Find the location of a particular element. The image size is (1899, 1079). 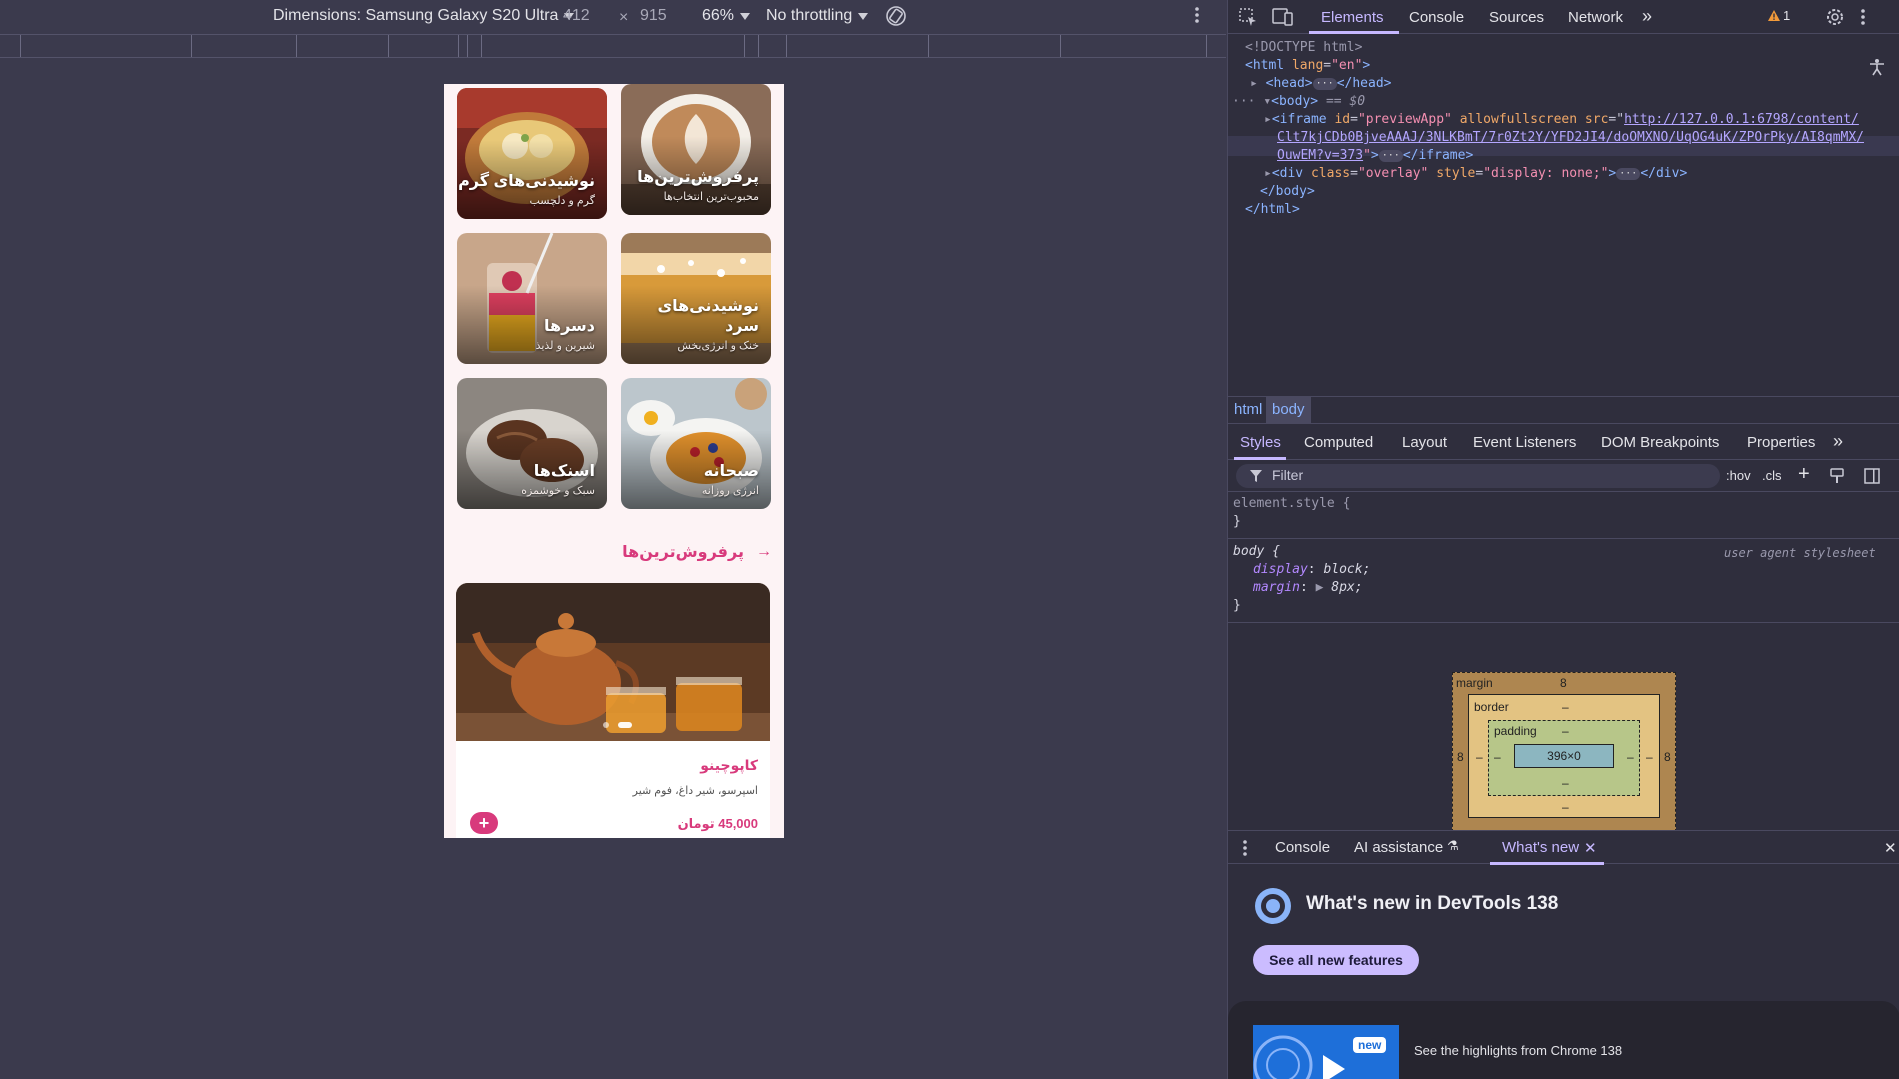

padding-left-value: – is located at coordinates (1497, 757).